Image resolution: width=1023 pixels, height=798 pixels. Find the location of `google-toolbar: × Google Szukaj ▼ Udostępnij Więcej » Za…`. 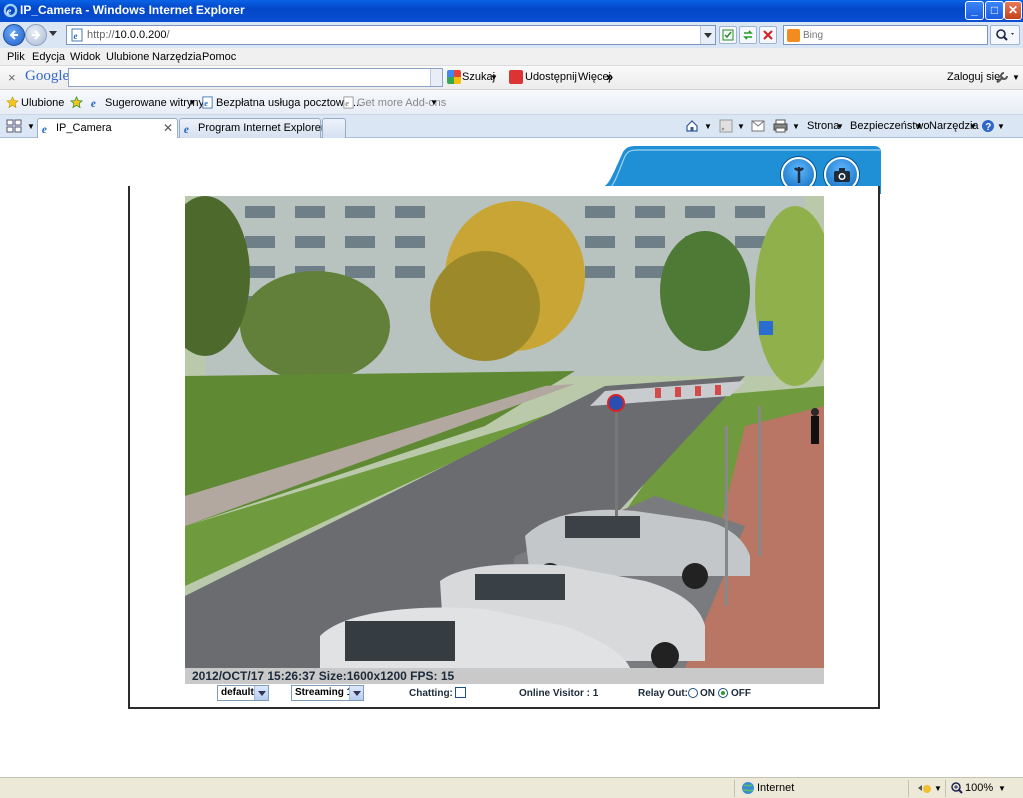

google-toolbar: × Google Szukaj ▼ Udostępnij Więcej » Za… is located at coordinates (511, 78).